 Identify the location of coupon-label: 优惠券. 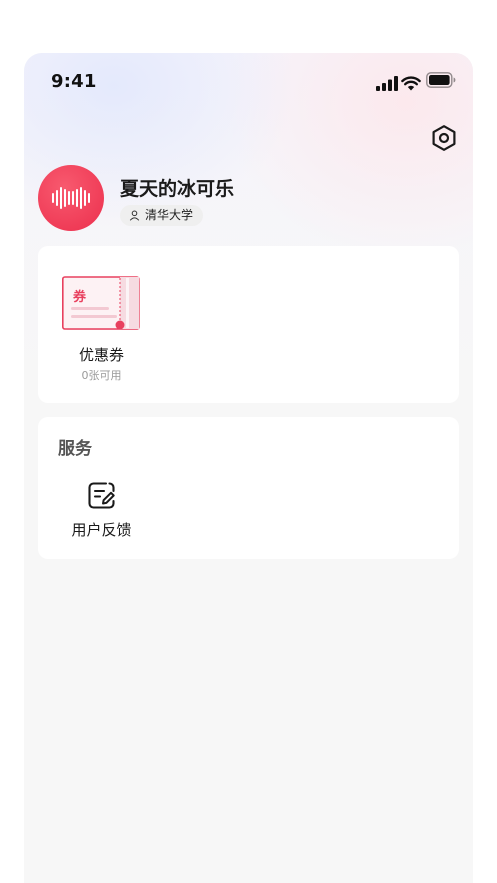
(101, 355).